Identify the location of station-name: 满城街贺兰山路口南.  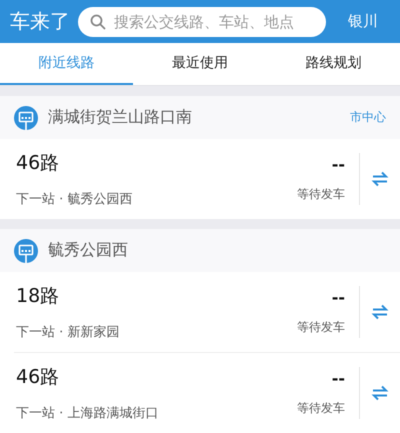
(120, 117).